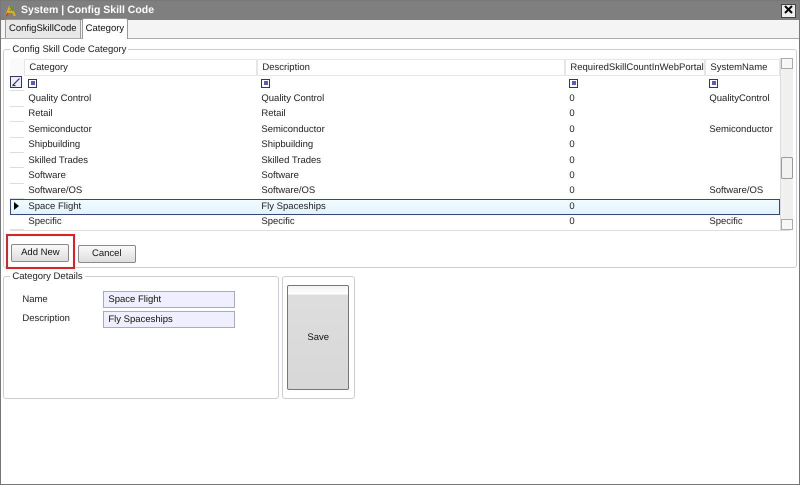 This screenshot has width=800, height=485. Describe the element at coordinates (141, 67) in the screenshot. I see `column-header: Category` at that location.